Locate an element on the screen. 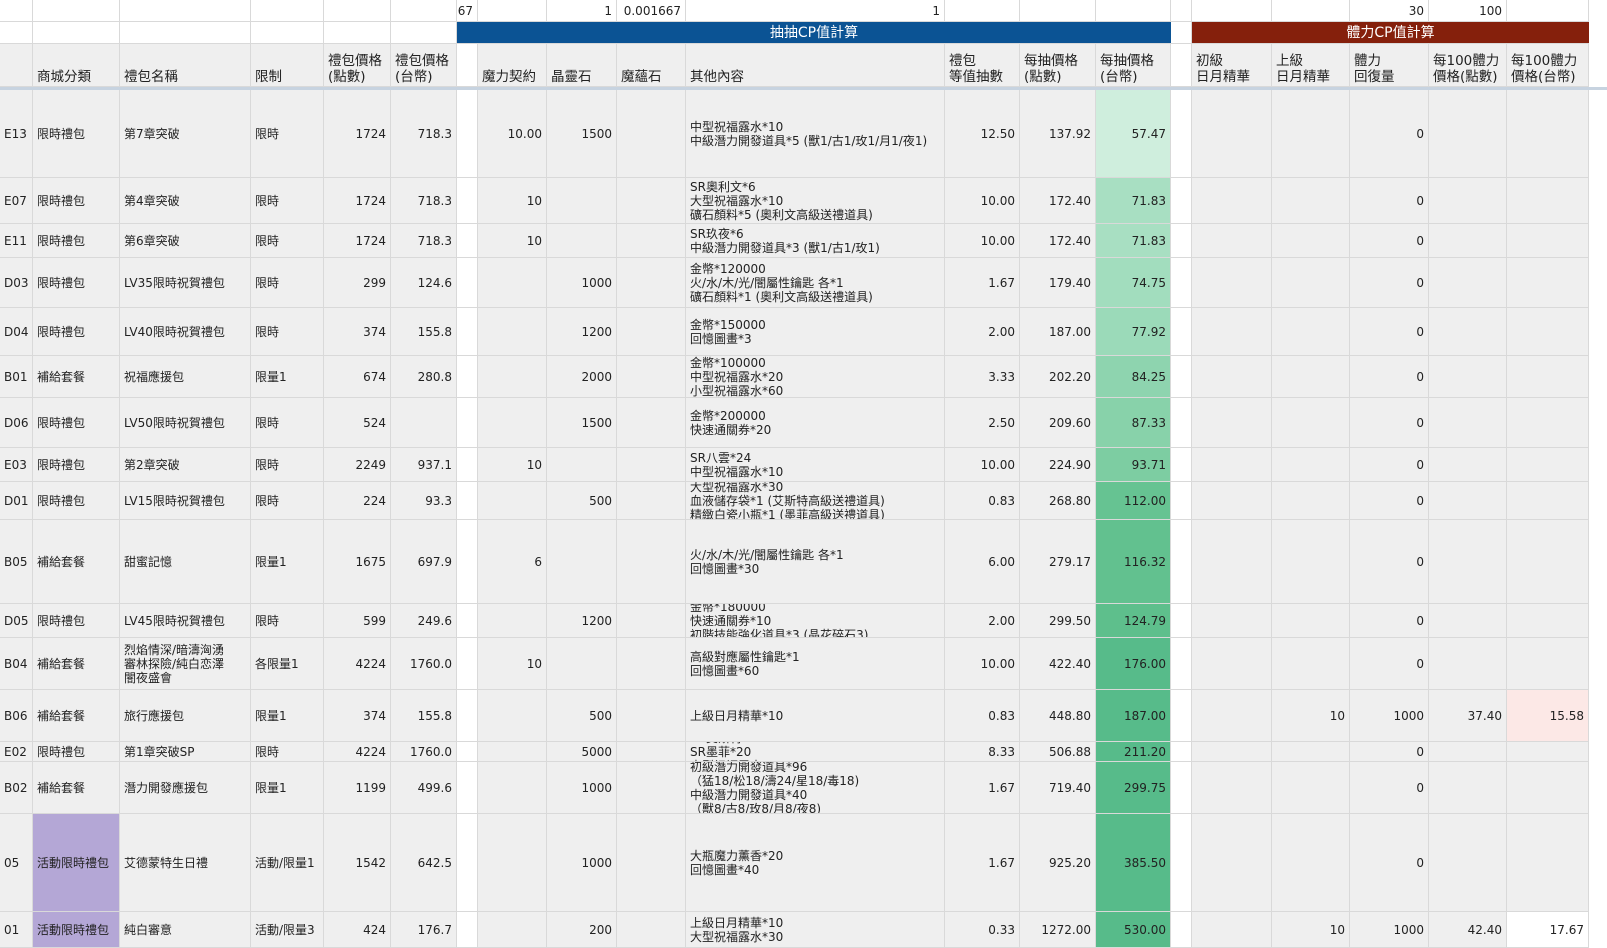 This screenshot has height=948, width=1607. price-twd-cell: 718.3 is located at coordinates (424, 134).